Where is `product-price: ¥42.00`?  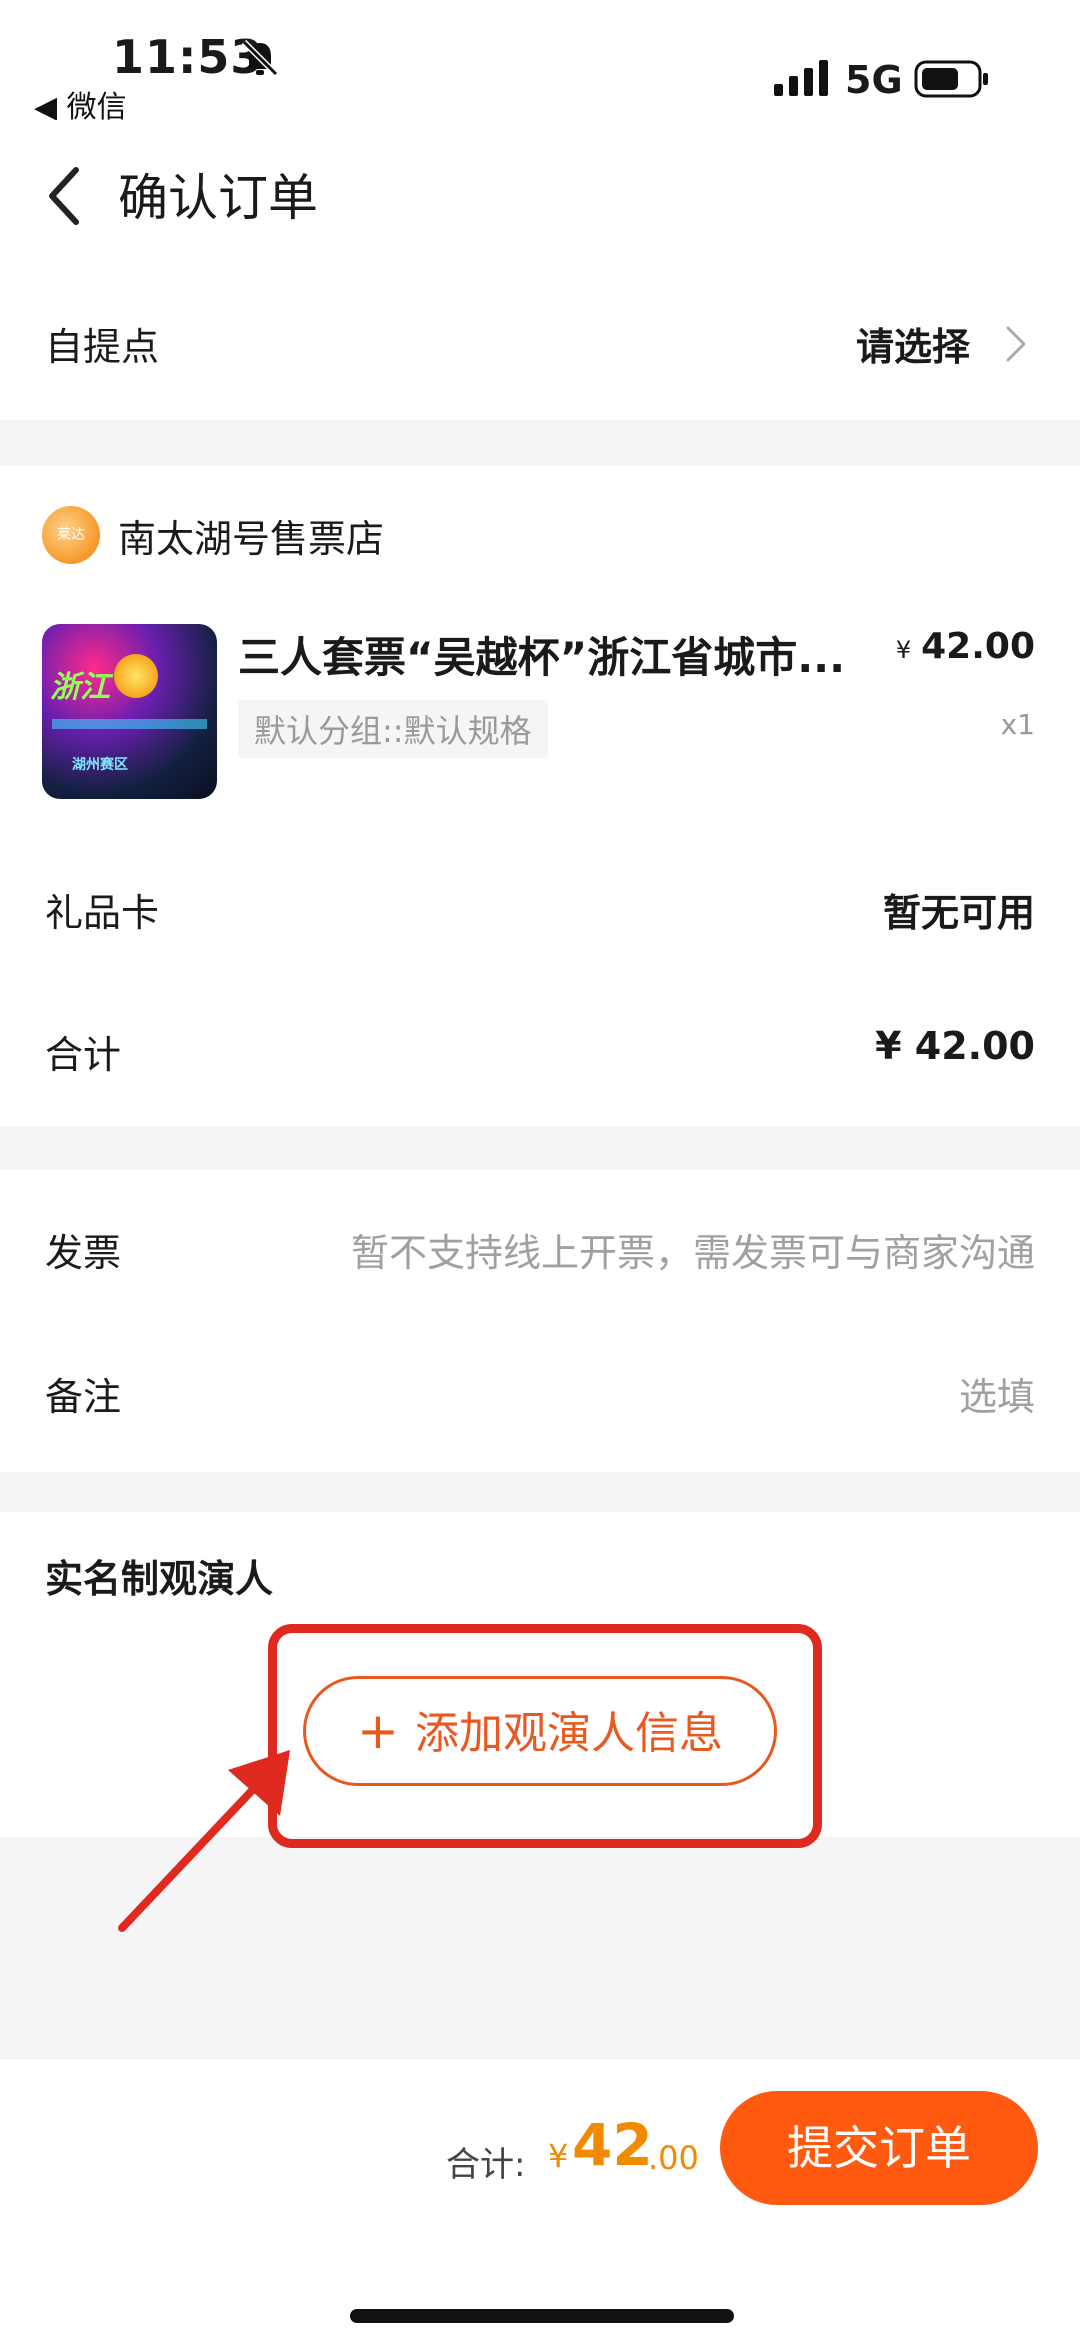 product-price: ¥42.00 is located at coordinates (965, 646).